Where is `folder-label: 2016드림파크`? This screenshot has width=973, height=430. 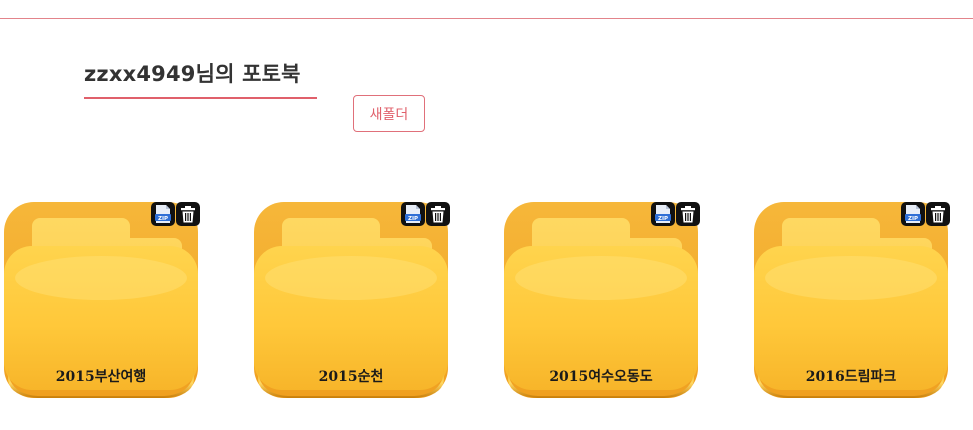 folder-label: 2016드림파크 is located at coordinates (851, 377).